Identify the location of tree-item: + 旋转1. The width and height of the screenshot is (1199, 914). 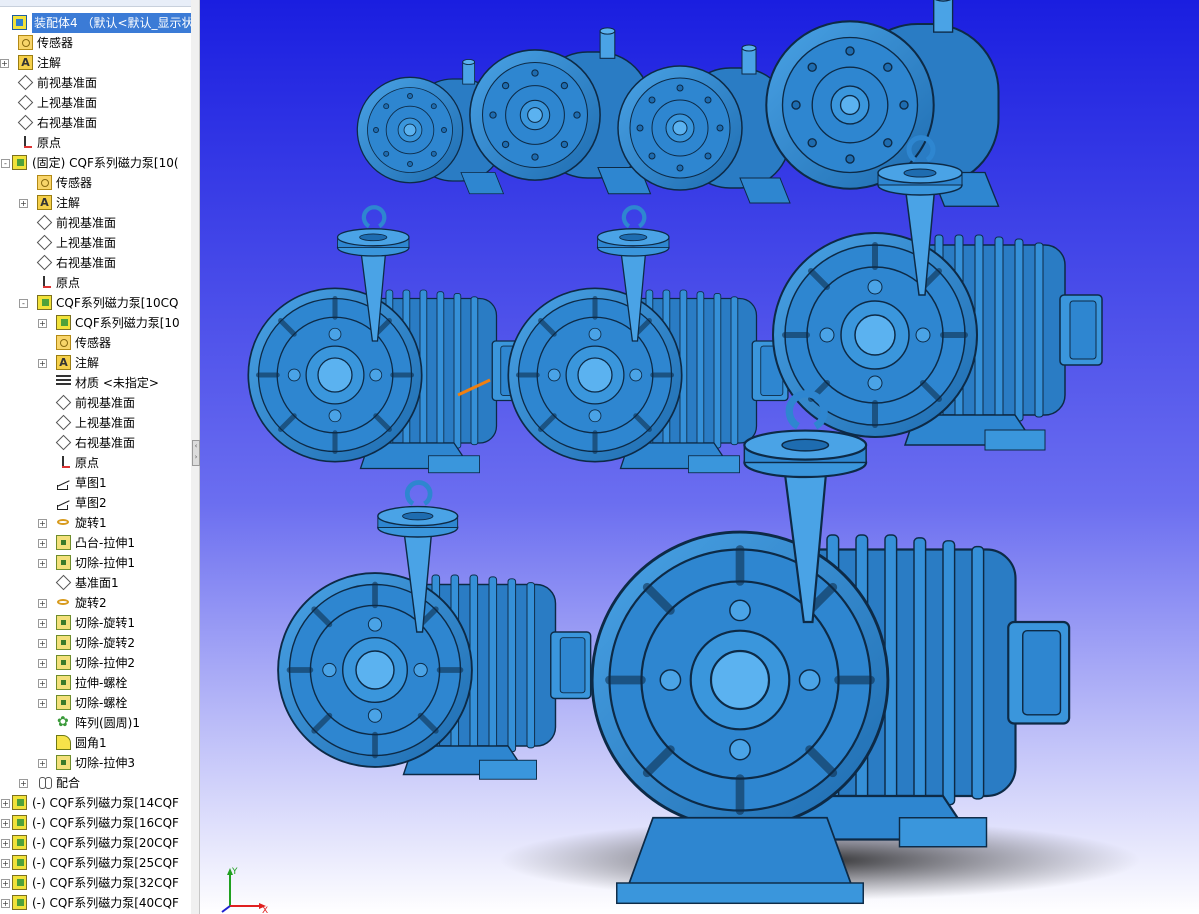
(95, 523).